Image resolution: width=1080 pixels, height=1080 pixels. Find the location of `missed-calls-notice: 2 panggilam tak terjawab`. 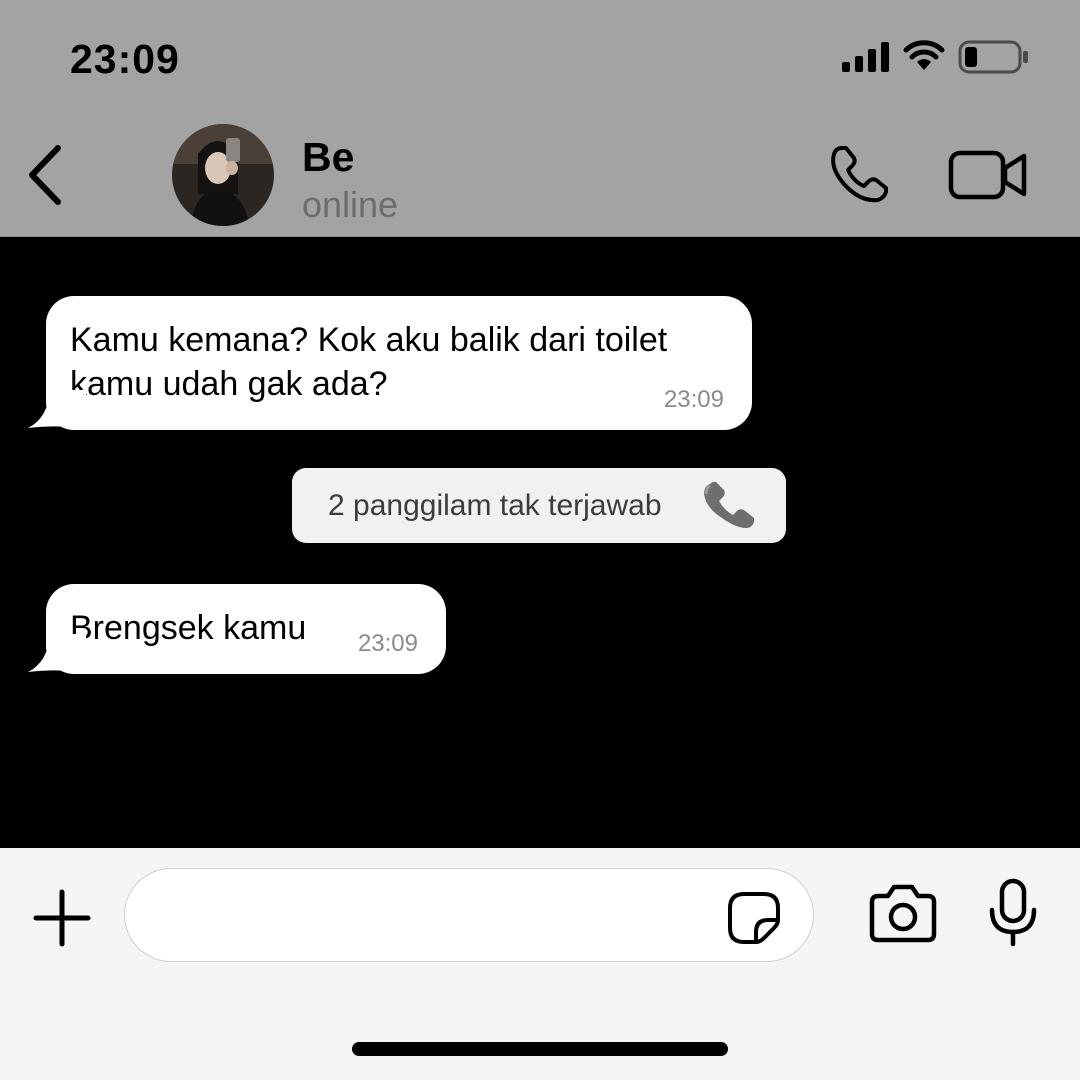

missed-calls-notice: 2 panggilam tak terjawab is located at coordinates (539, 505).